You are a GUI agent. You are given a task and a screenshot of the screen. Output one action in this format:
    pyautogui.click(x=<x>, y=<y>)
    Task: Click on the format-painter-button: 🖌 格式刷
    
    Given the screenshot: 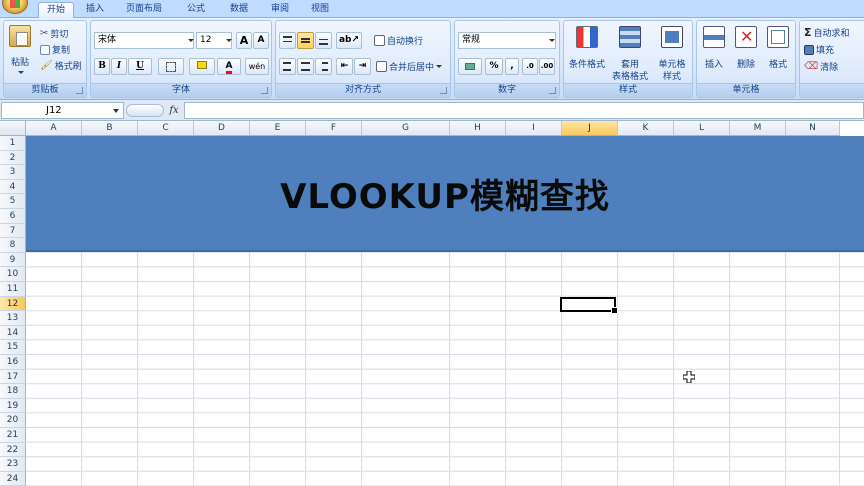 What is the action you would take?
    pyautogui.click(x=61, y=65)
    